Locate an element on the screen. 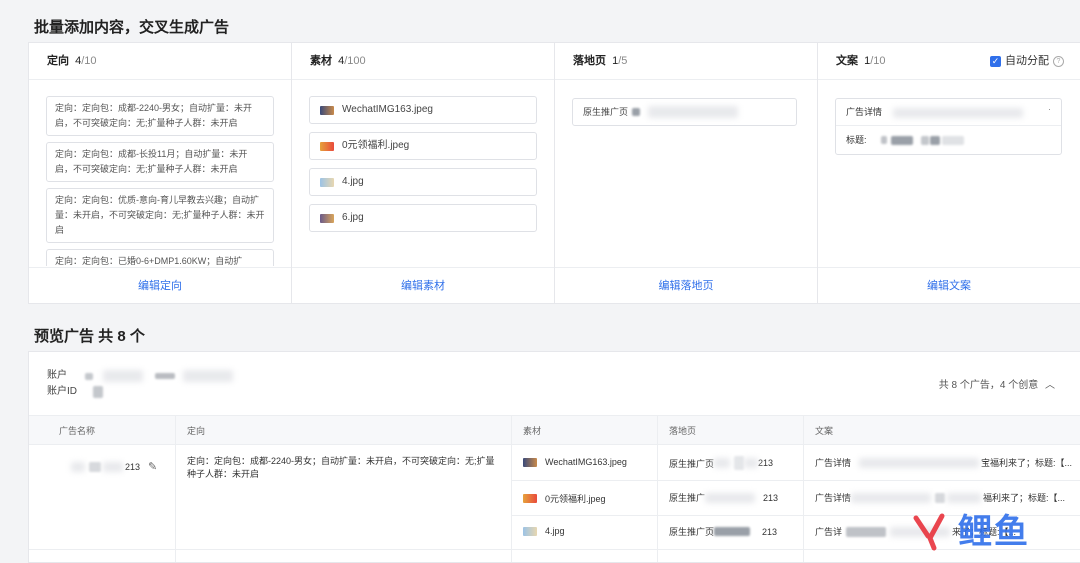  landing-max: /5 is located at coordinates (623, 61).